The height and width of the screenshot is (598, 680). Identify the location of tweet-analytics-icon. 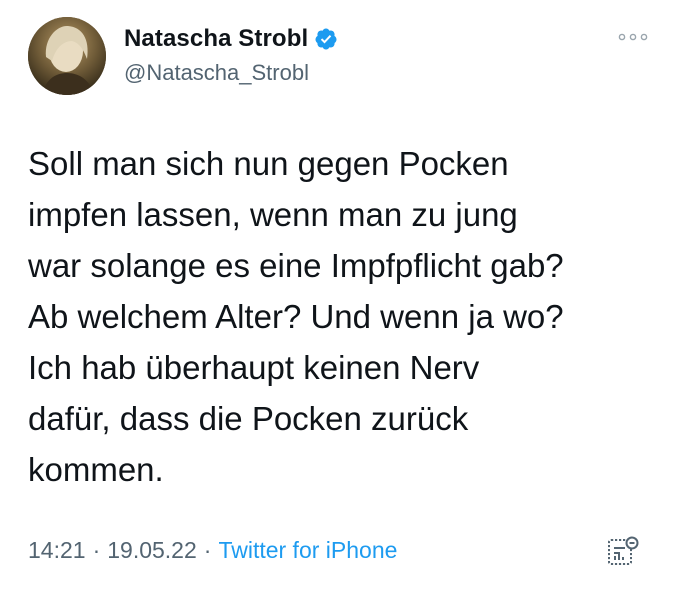
(623, 552).